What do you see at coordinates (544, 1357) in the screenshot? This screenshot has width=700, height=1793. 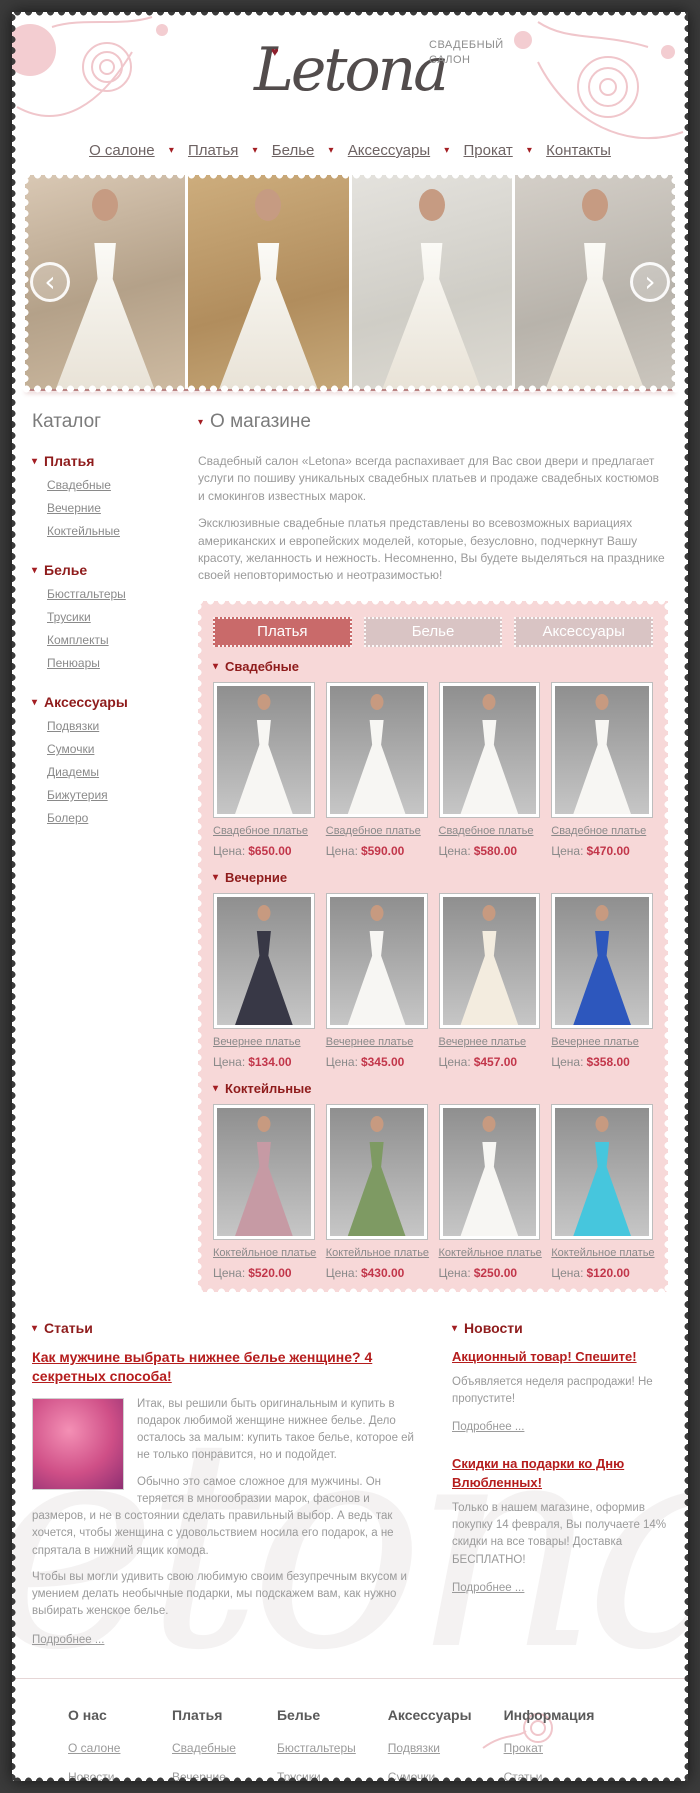 I see `news-title-link: Акционный товар! Спешите!` at bounding box center [544, 1357].